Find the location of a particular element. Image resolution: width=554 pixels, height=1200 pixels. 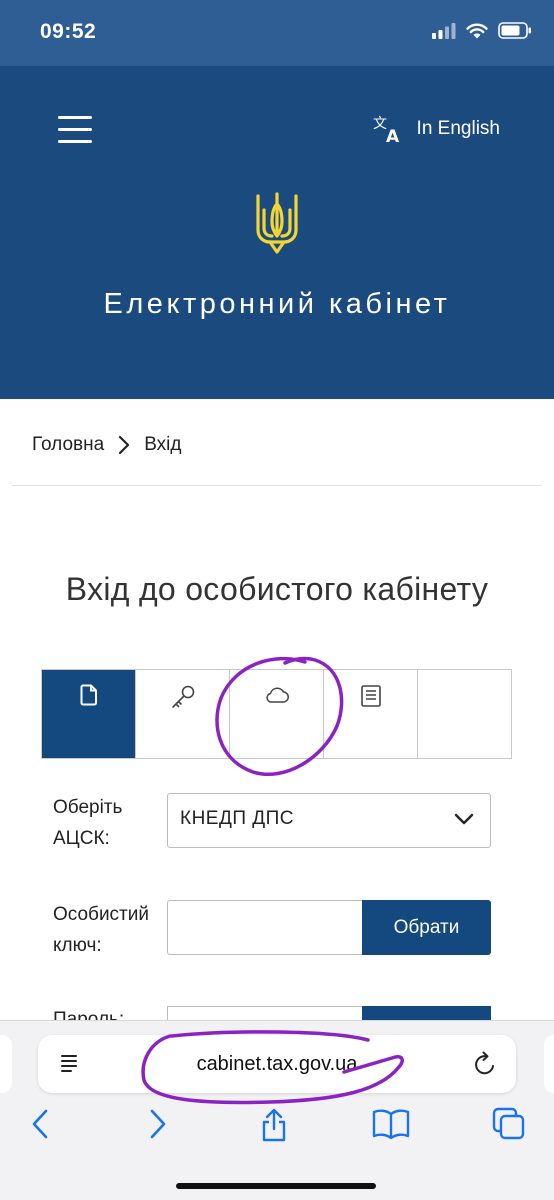

tabs-icon is located at coordinates (509, 1124).